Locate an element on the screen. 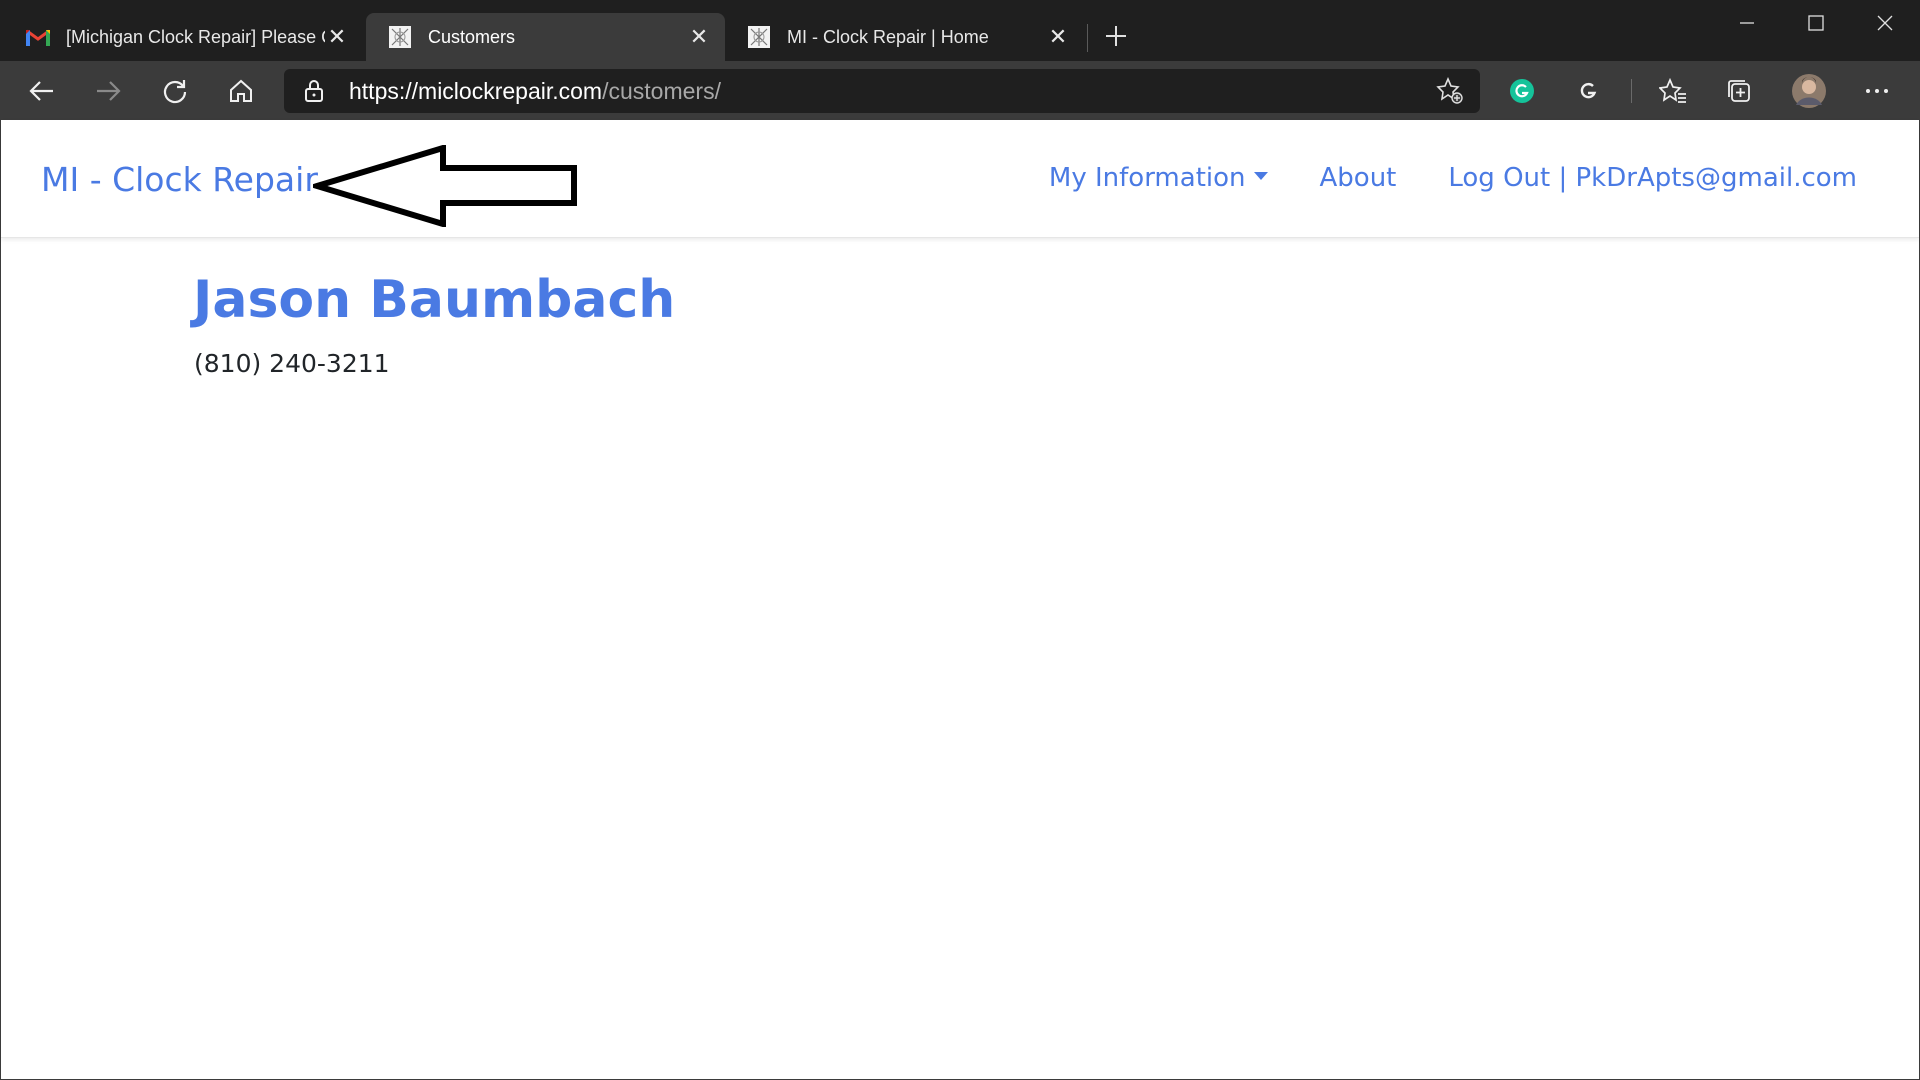 Image resolution: width=1920 pixels, height=1080 pixels. avatar-icon is located at coordinates (1809, 91).